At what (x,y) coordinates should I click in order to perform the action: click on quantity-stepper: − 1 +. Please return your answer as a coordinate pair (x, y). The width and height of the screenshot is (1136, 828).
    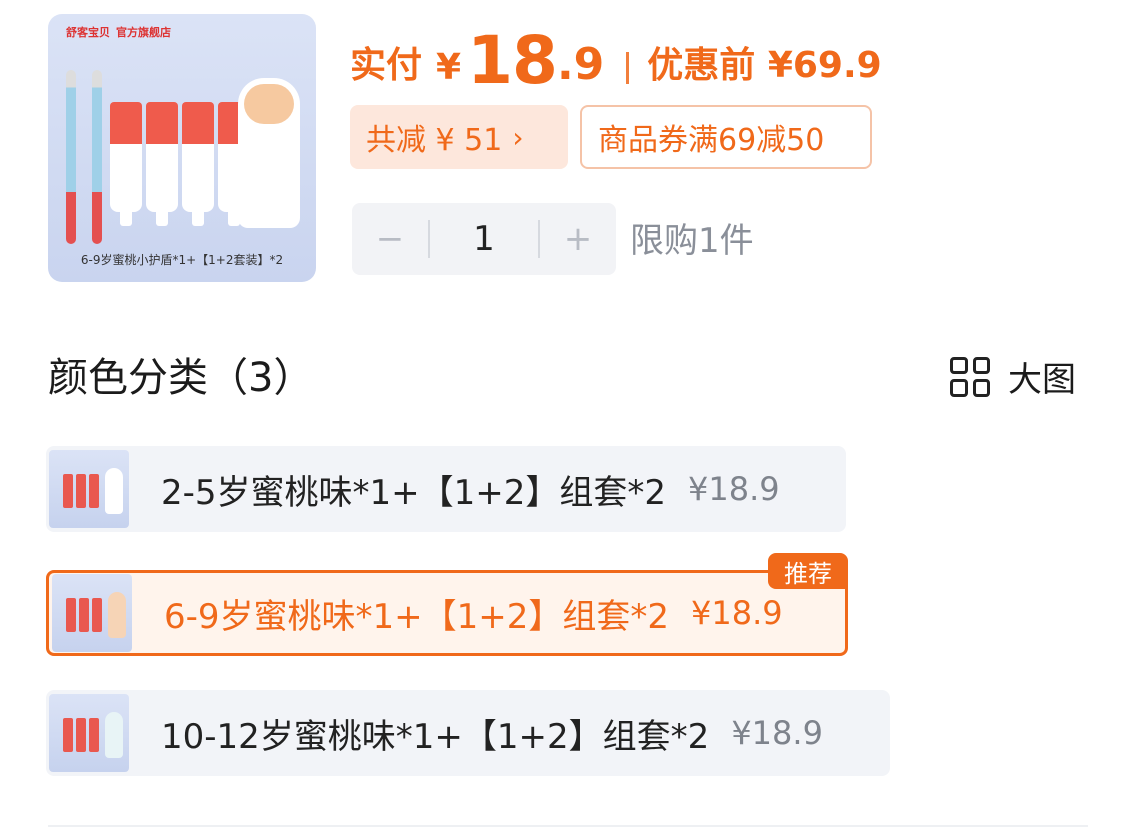
    Looking at the image, I should click on (484, 239).